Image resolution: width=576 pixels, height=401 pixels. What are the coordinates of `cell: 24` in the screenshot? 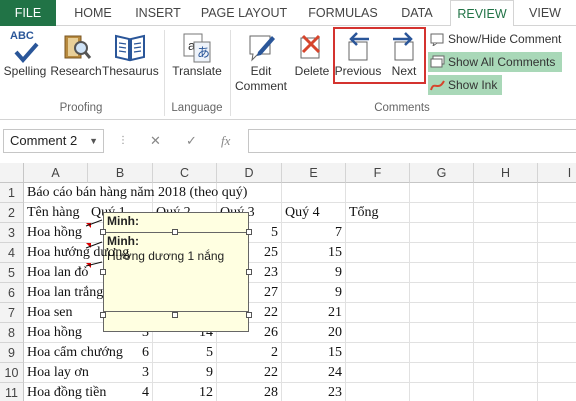 It's located at (314, 373).